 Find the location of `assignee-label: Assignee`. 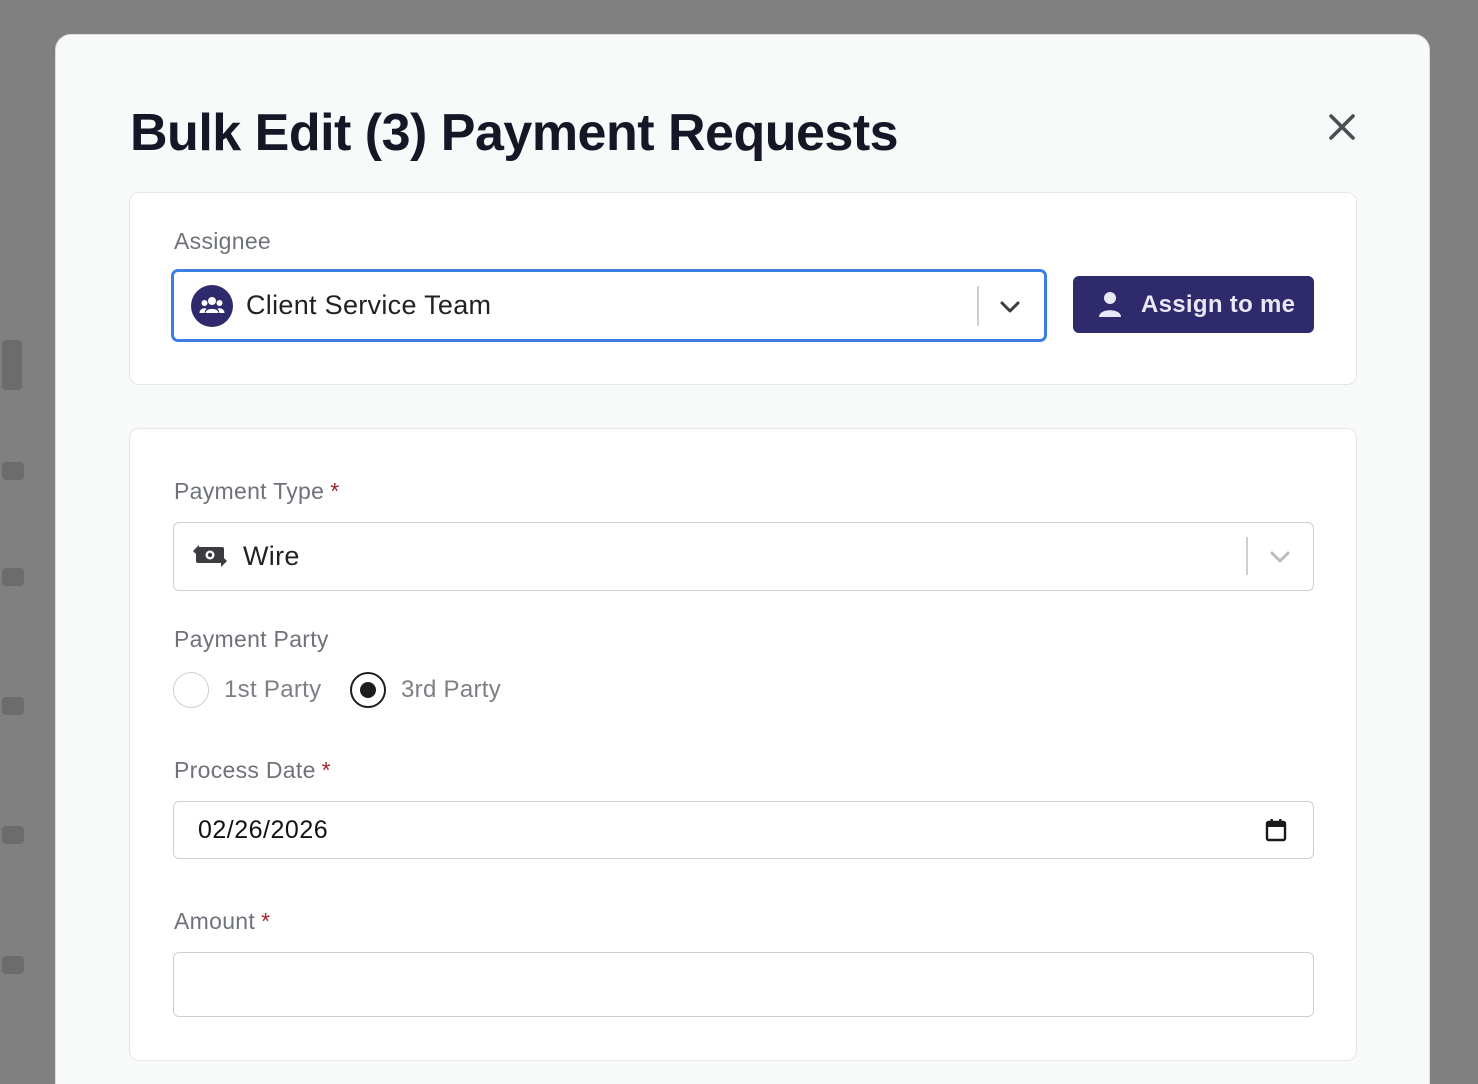

assignee-label: Assignee is located at coordinates (223, 241).